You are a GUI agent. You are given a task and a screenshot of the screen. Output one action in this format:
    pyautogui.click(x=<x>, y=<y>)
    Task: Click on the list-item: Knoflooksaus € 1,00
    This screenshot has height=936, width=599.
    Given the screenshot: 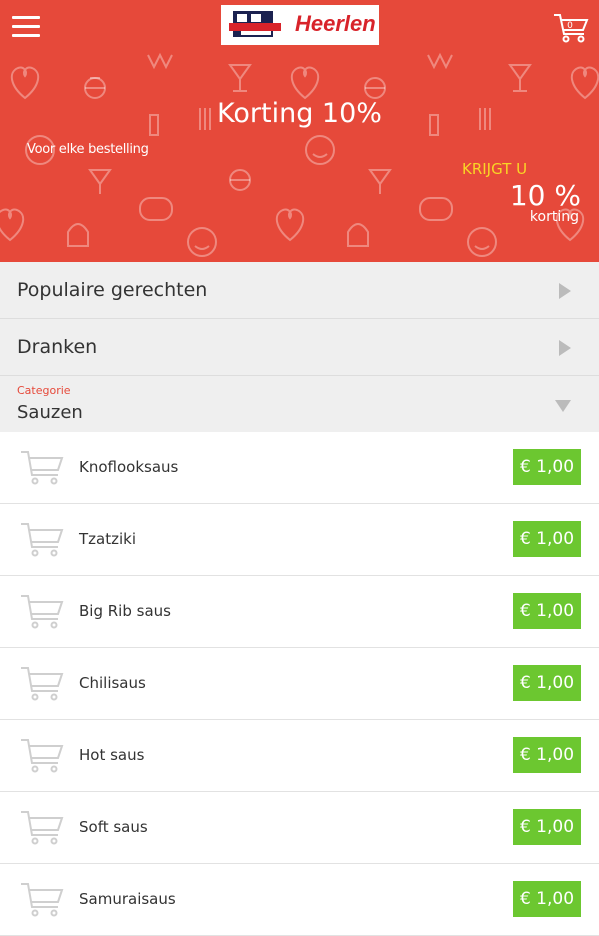 What is the action you would take?
    pyautogui.click(x=299, y=468)
    